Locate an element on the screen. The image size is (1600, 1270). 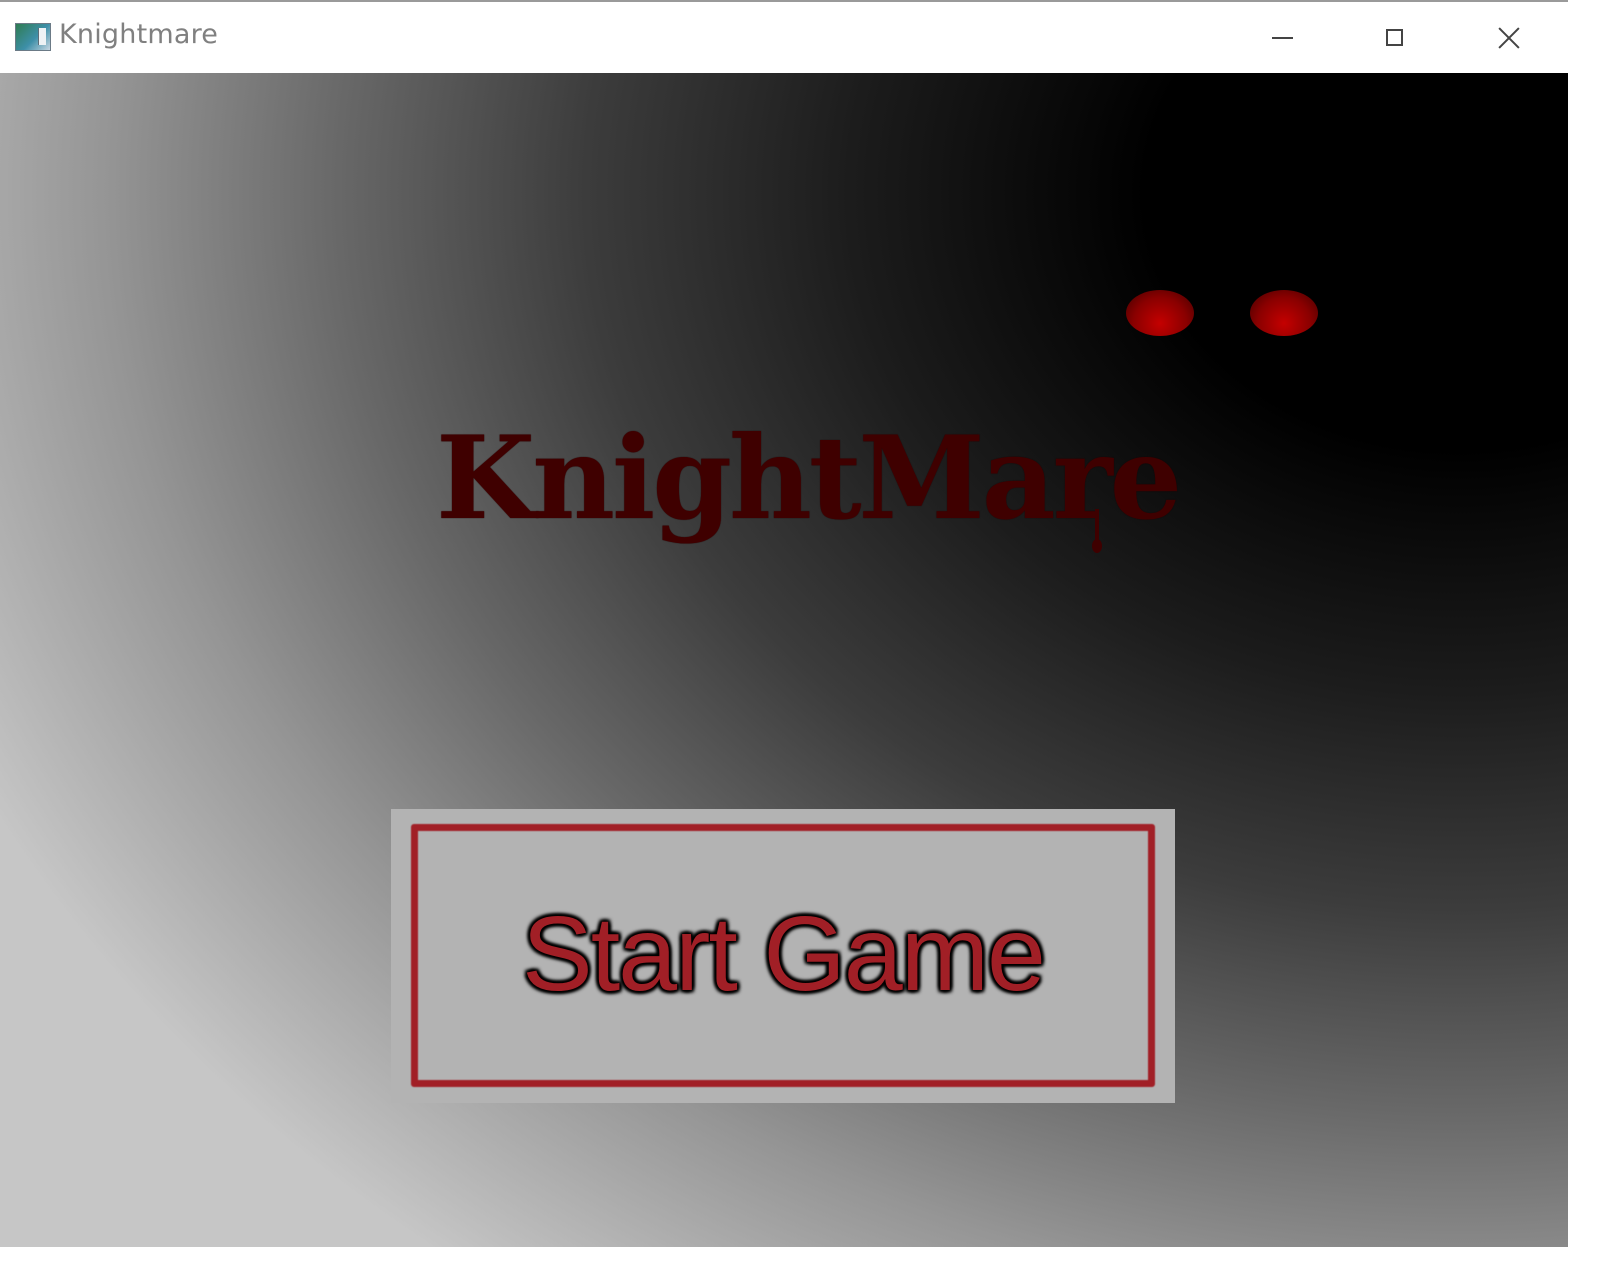
window-title: Knightmare is located at coordinates (139, 34).